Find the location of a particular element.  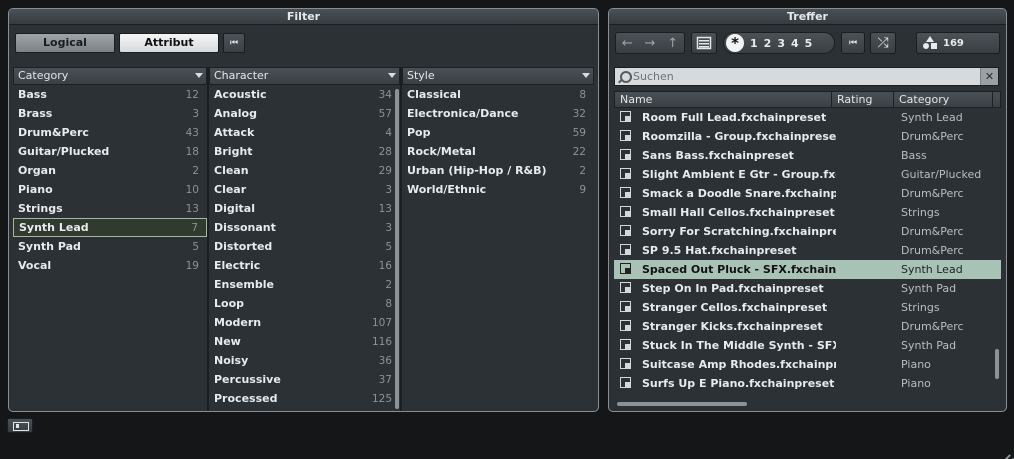

row-name: Small Hall Cellos.fxchainpreset is located at coordinates (738, 212).